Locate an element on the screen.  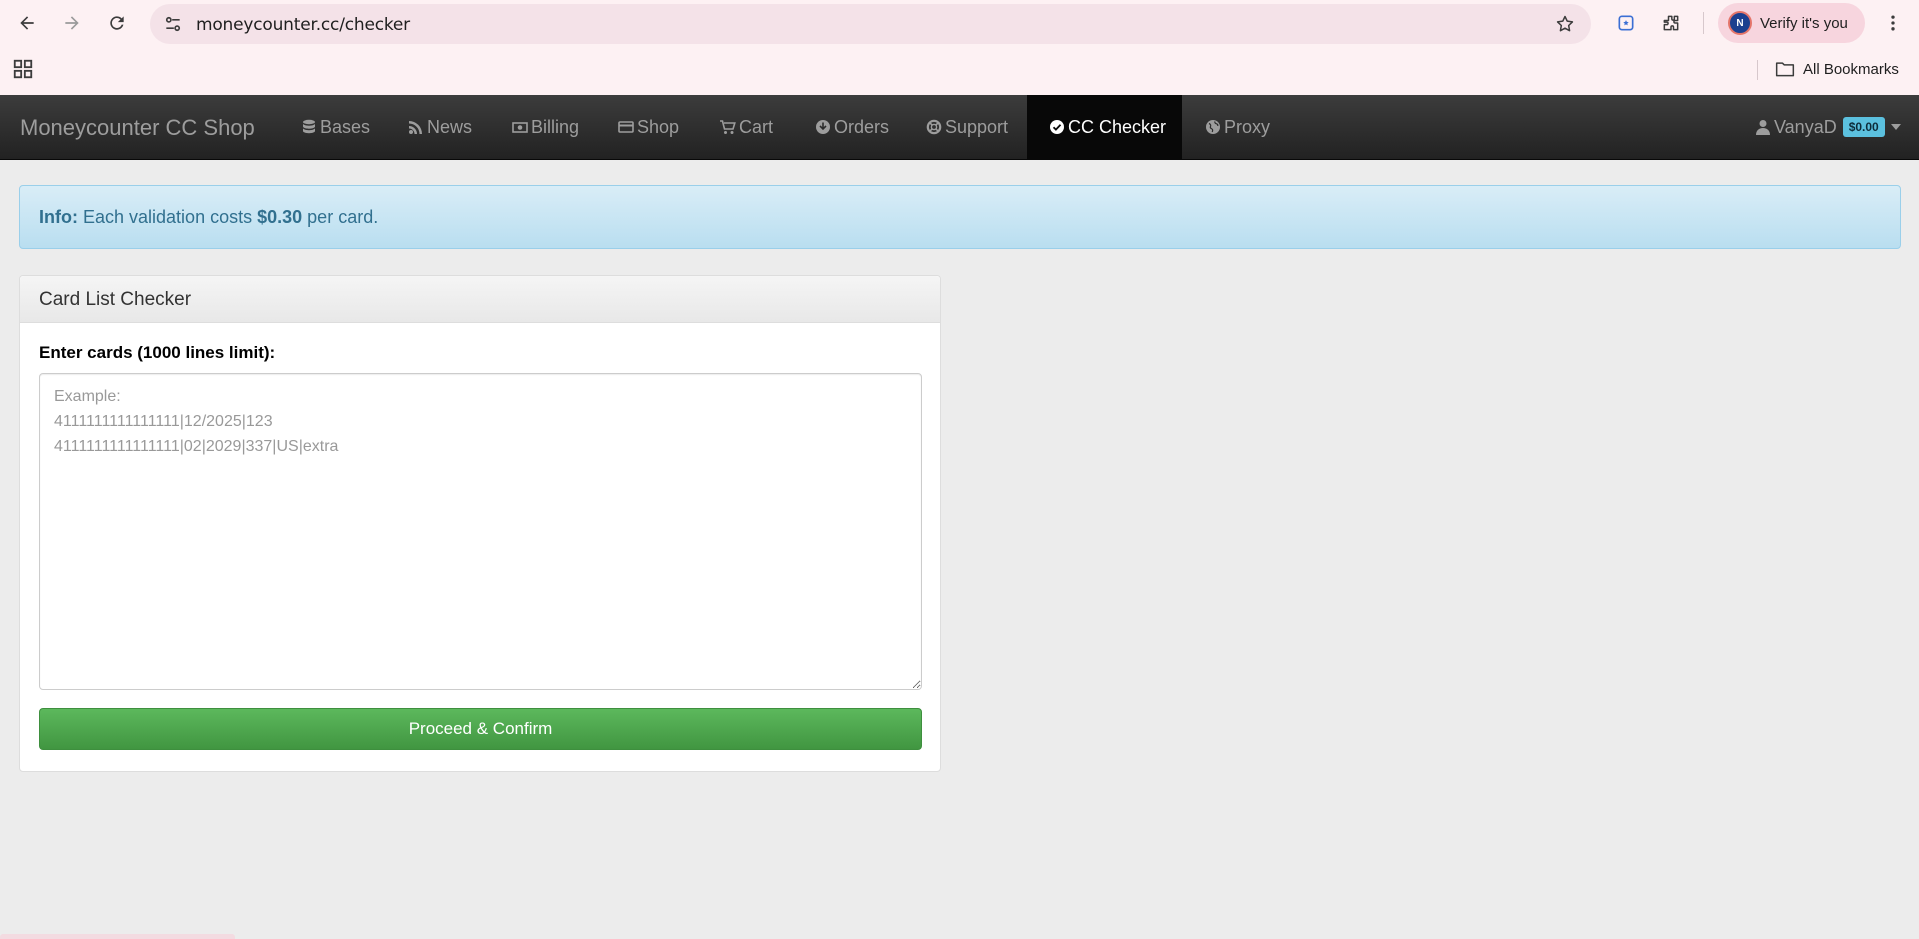
check-circle-icon is located at coordinates (1057, 127).